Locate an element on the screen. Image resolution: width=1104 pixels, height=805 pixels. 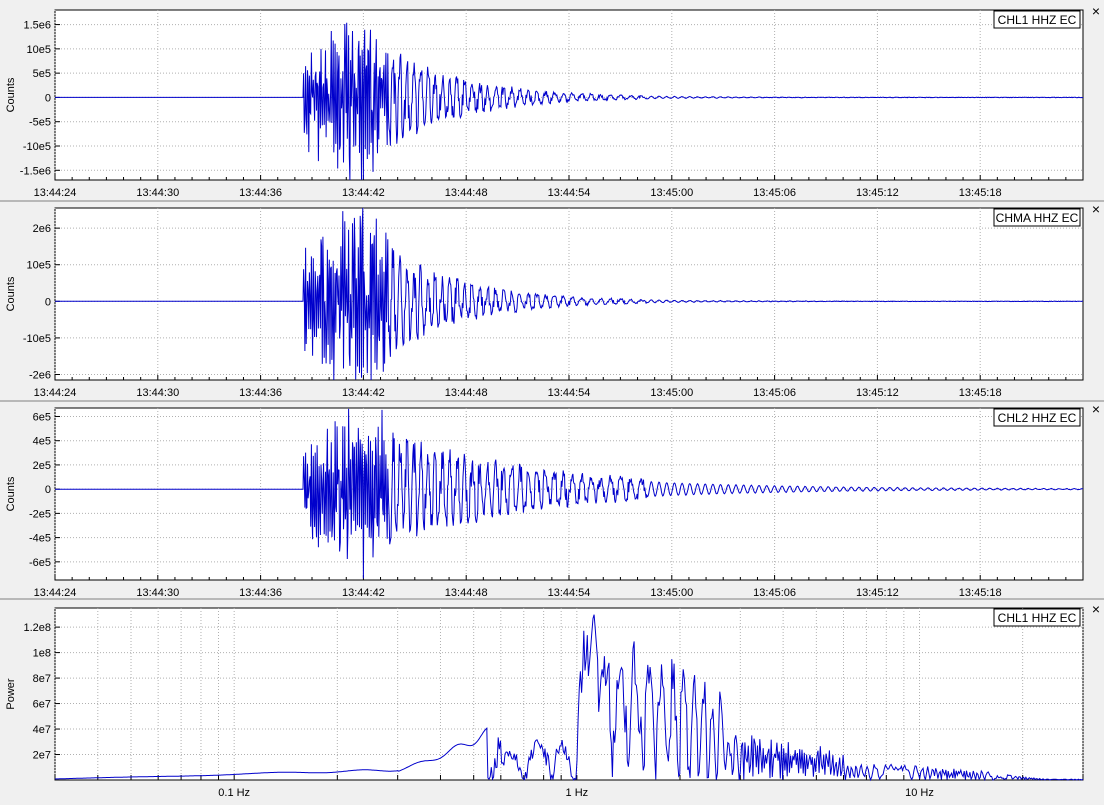
y-tick-label: 1.5e6 is located at coordinates (37, 26).